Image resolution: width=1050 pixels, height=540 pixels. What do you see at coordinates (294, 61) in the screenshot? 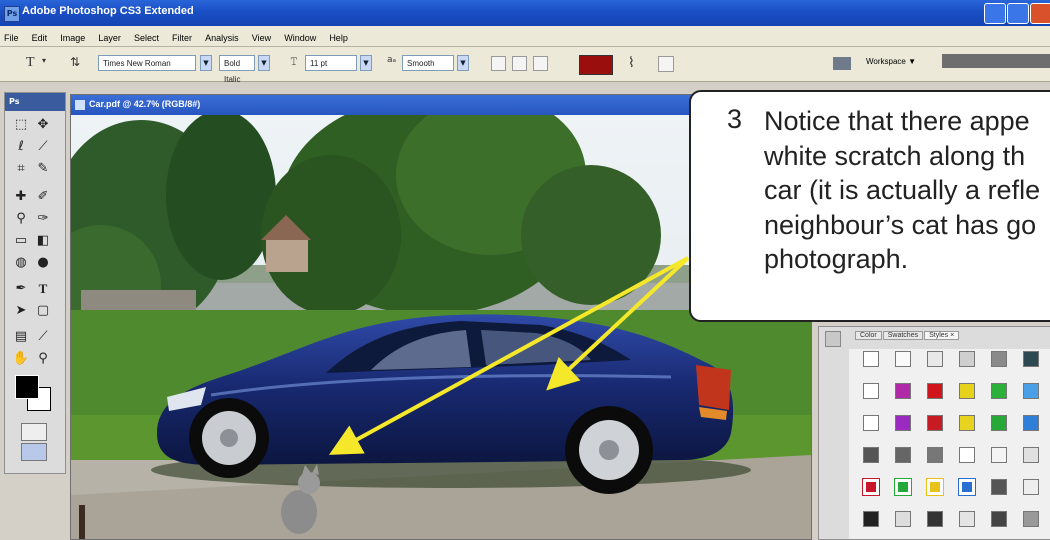
I see `font-size-icon: 𝚃` at bounding box center [294, 61].